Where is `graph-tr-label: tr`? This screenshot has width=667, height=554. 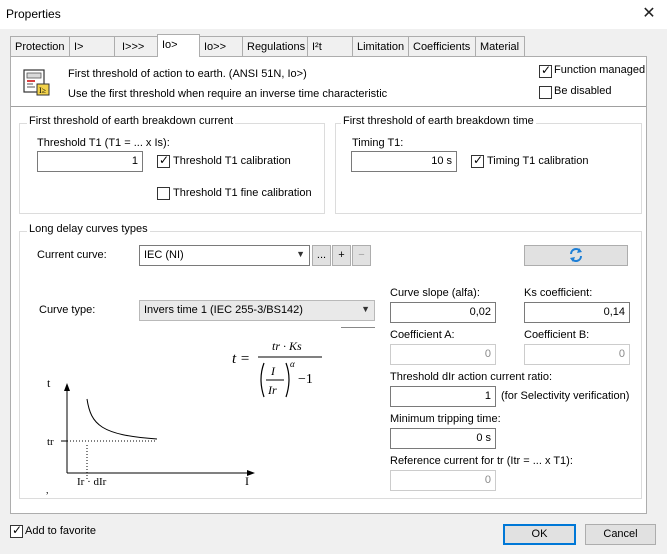 graph-tr-label: tr is located at coordinates (50, 442).